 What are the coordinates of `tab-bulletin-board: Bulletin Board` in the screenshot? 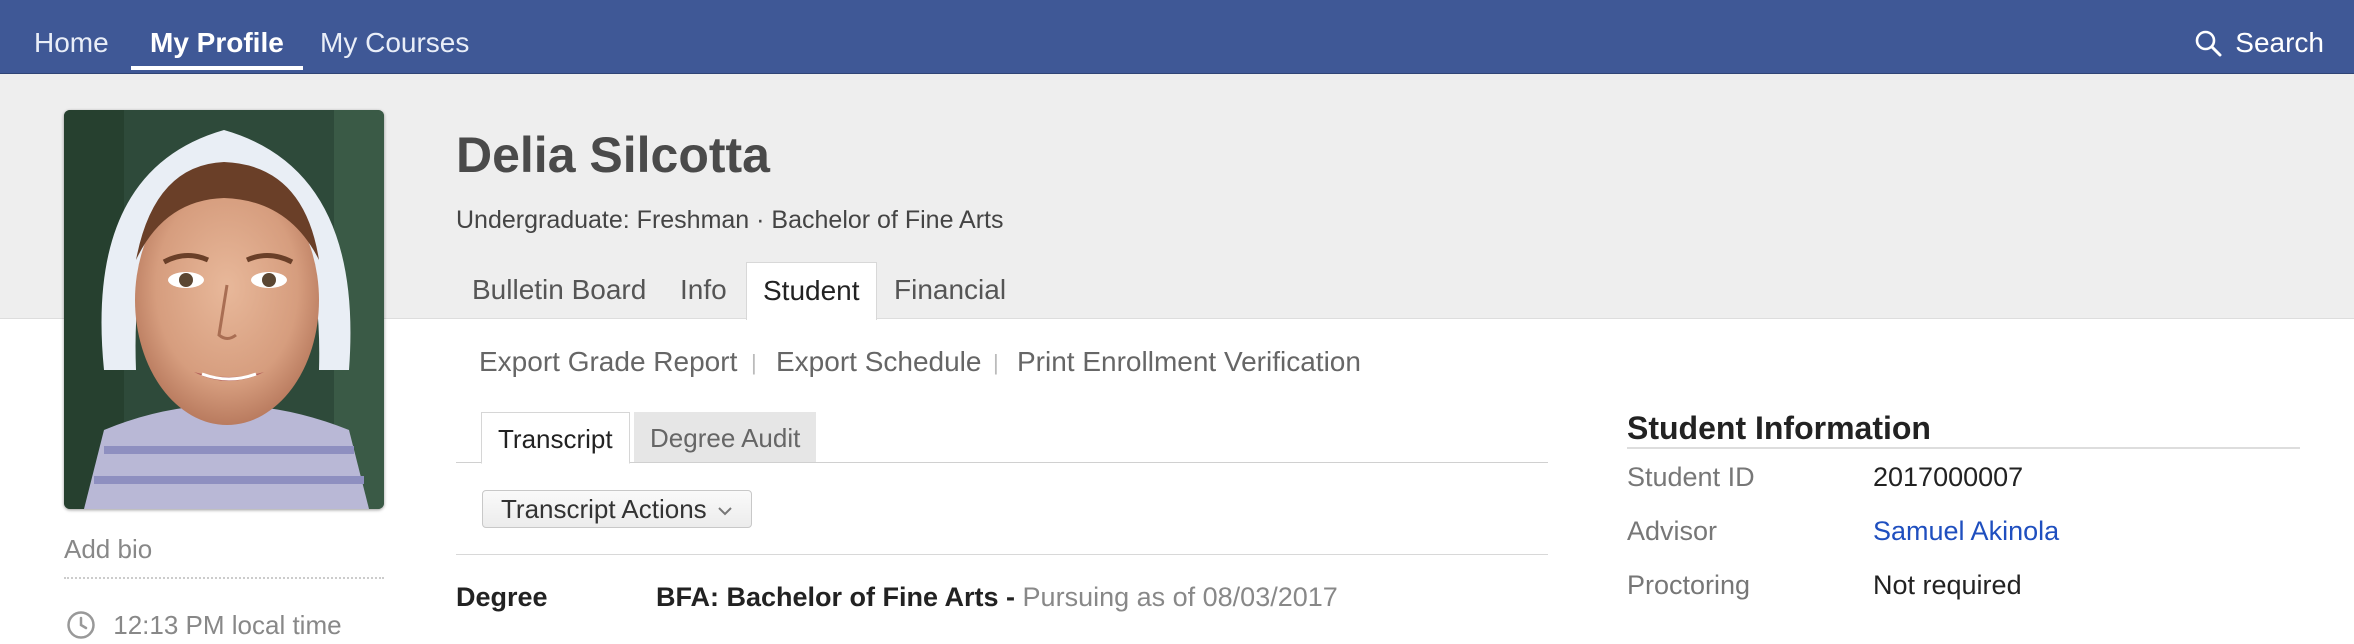 It's located at (559, 290).